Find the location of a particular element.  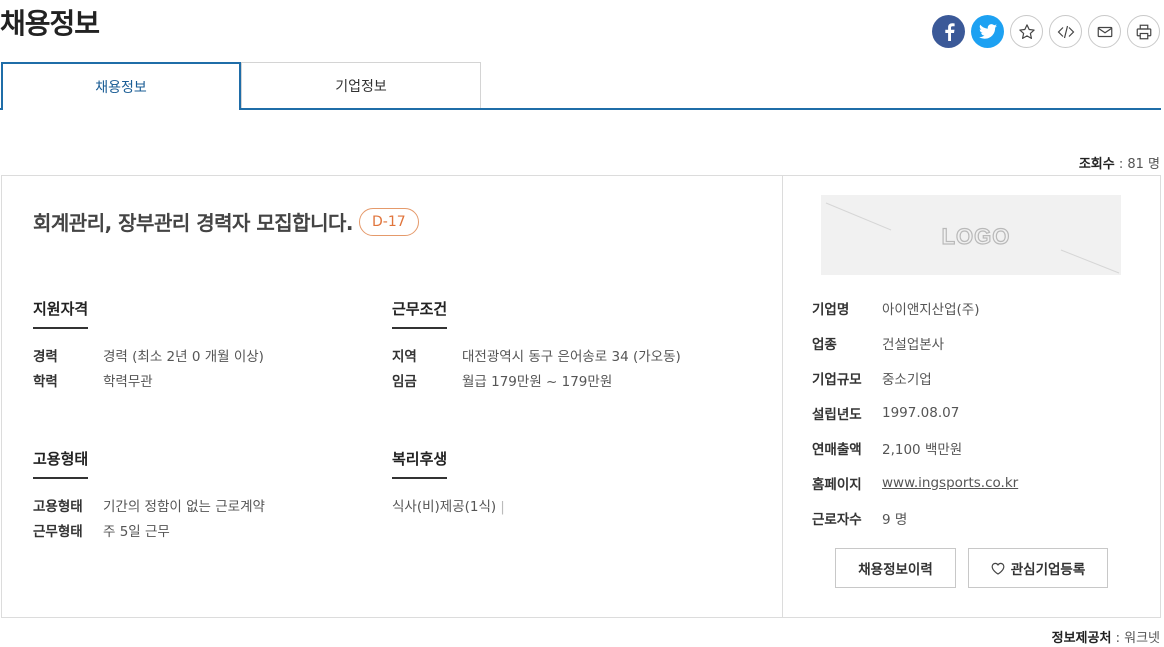

twitter-share-button is located at coordinates (987, 31).